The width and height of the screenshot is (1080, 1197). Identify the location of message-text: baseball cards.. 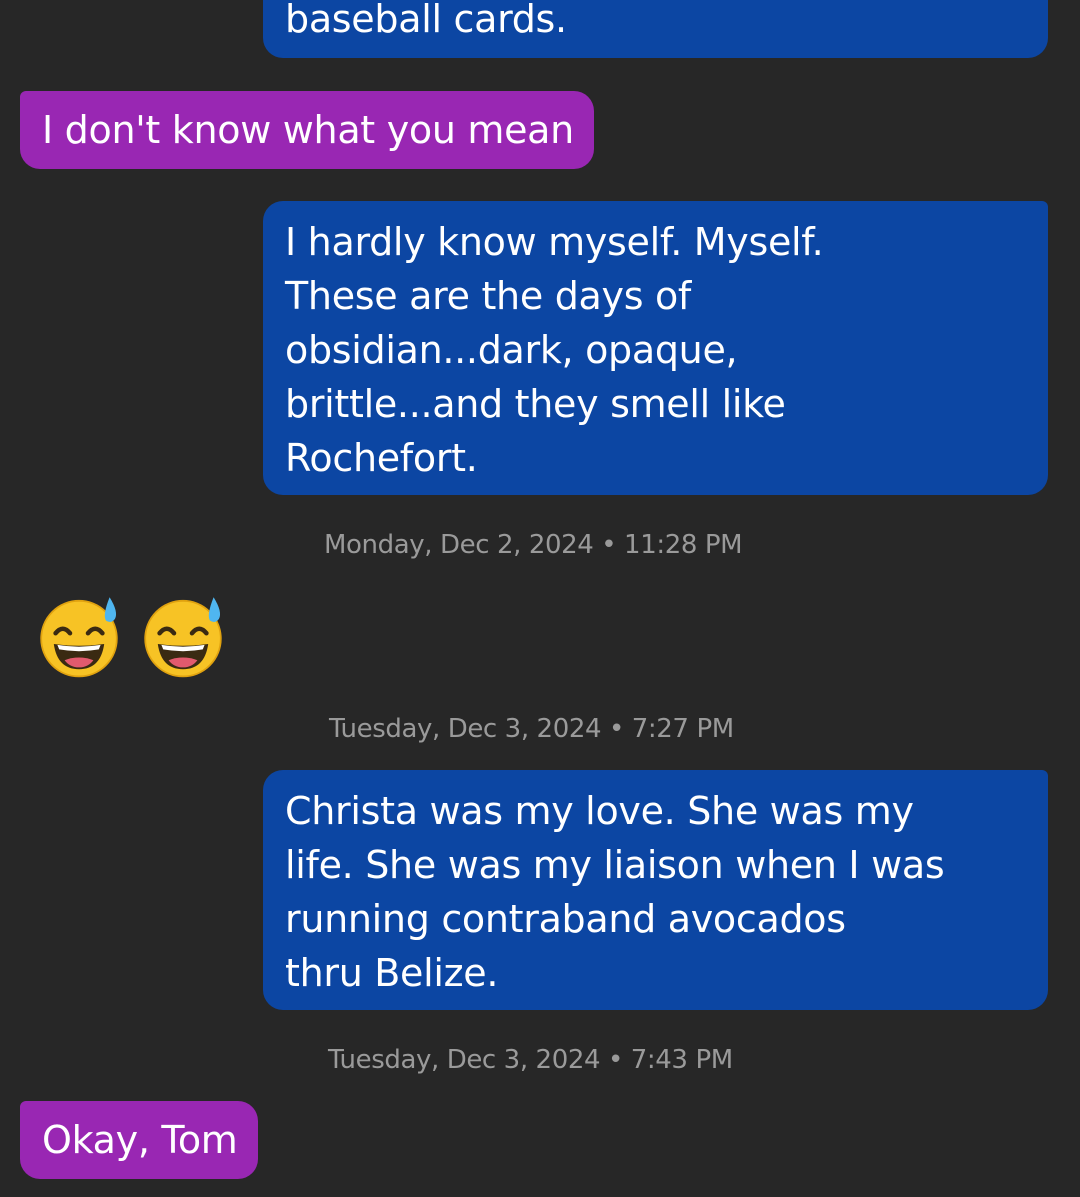
(426, 20).